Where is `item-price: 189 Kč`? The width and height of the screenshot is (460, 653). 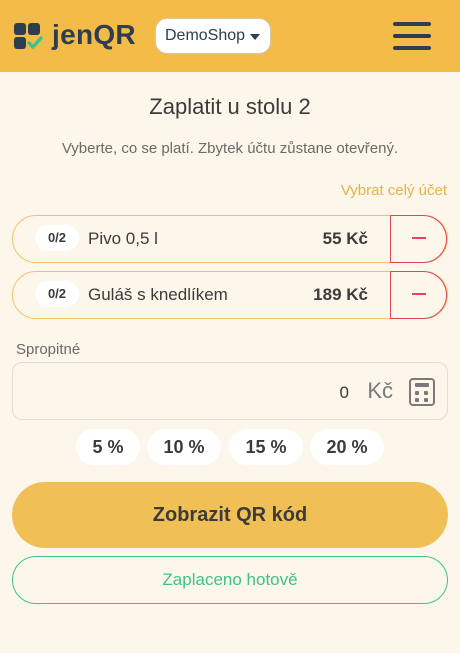
item-price: 189 Kč is located at coordinates (340, 294).